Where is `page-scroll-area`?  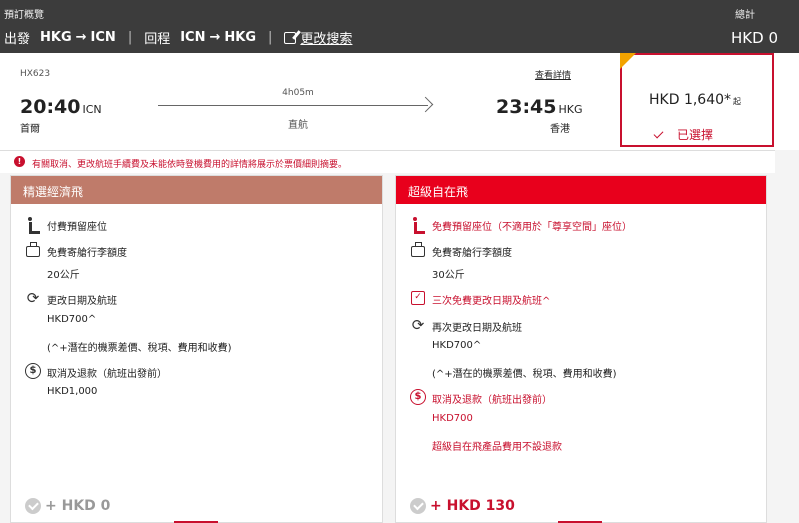
page-scroll-area is located at coordinates (788, 336).